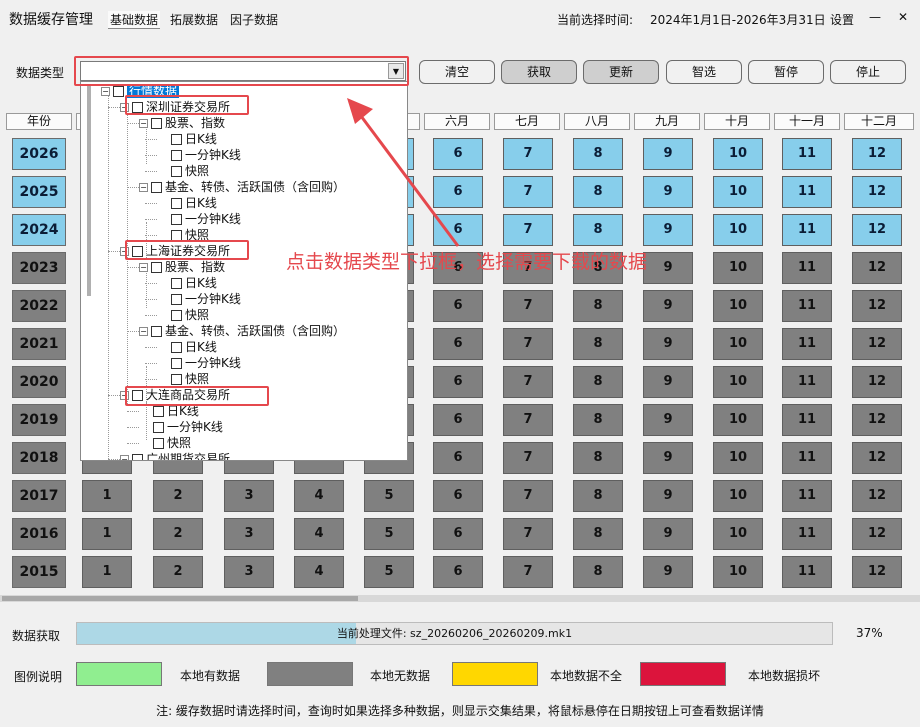 The image size is (920, 727). Describe the element at coordinates (457, 72) in the screenshot. I see `clear-button: 清空` at that location.